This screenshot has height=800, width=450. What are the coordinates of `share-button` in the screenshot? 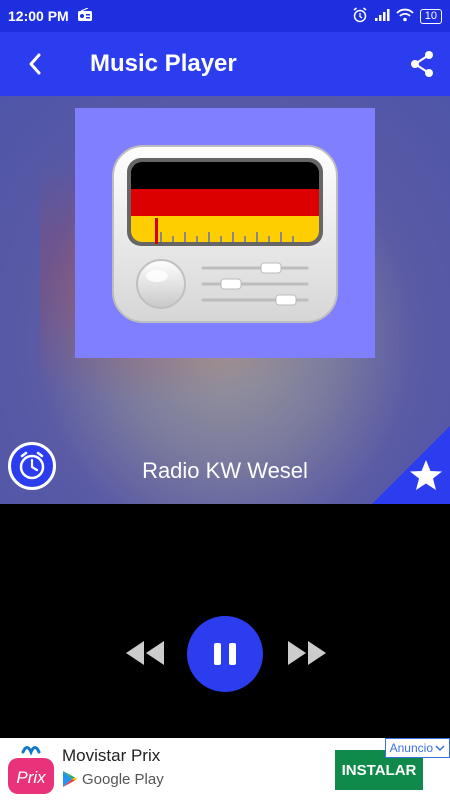 It's located at (422, 64).